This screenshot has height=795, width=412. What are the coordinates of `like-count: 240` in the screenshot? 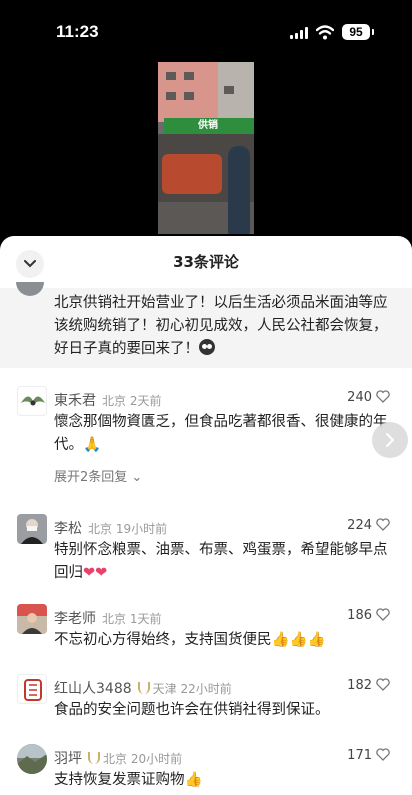 It's located at (359, 397).